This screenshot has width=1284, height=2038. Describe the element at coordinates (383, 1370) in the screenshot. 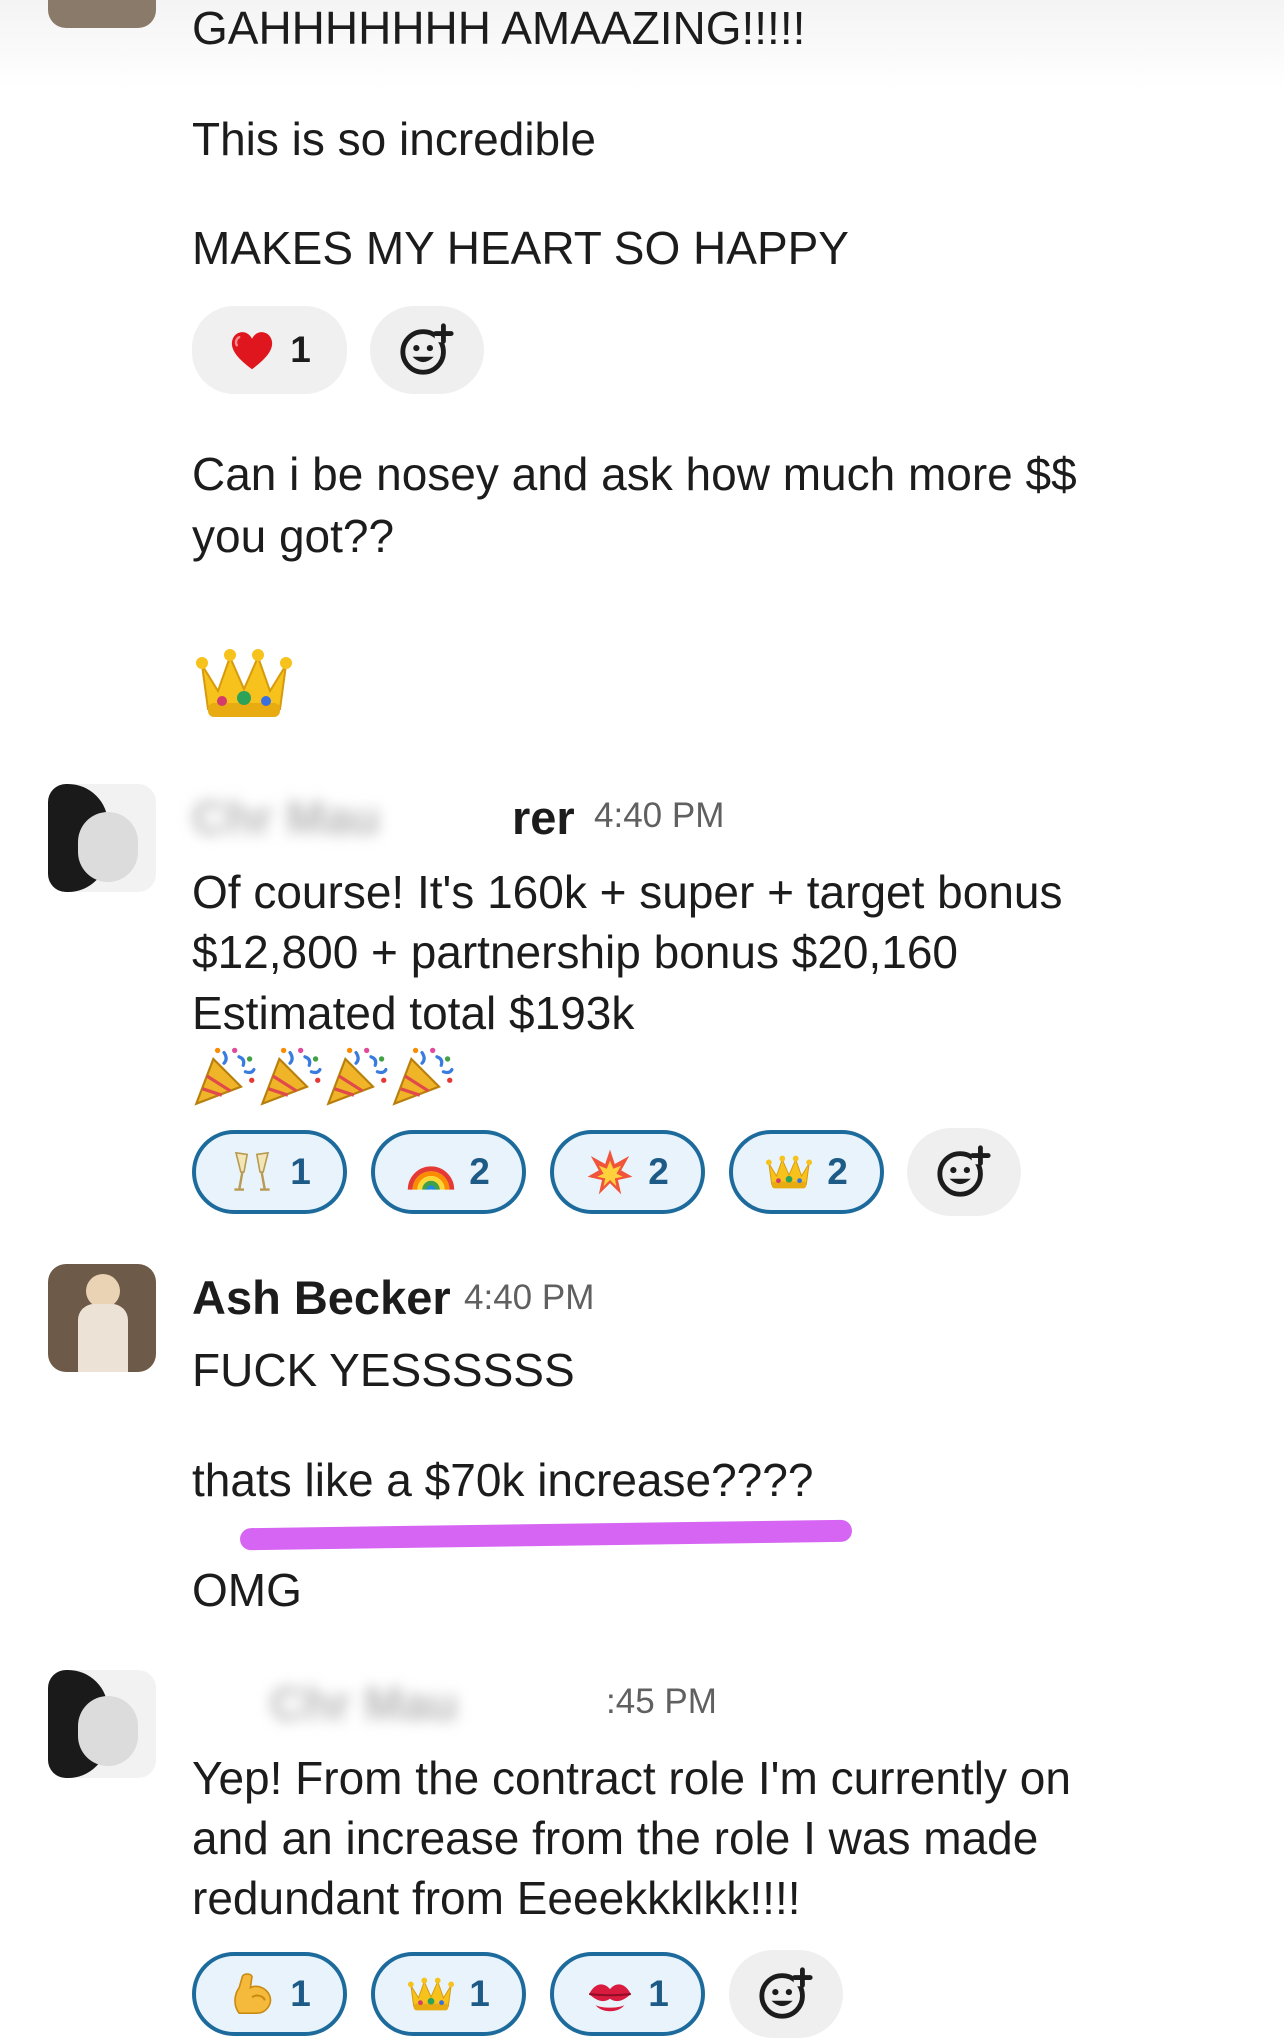

I see `message-text: FUCK YESSSSSS` at that location.